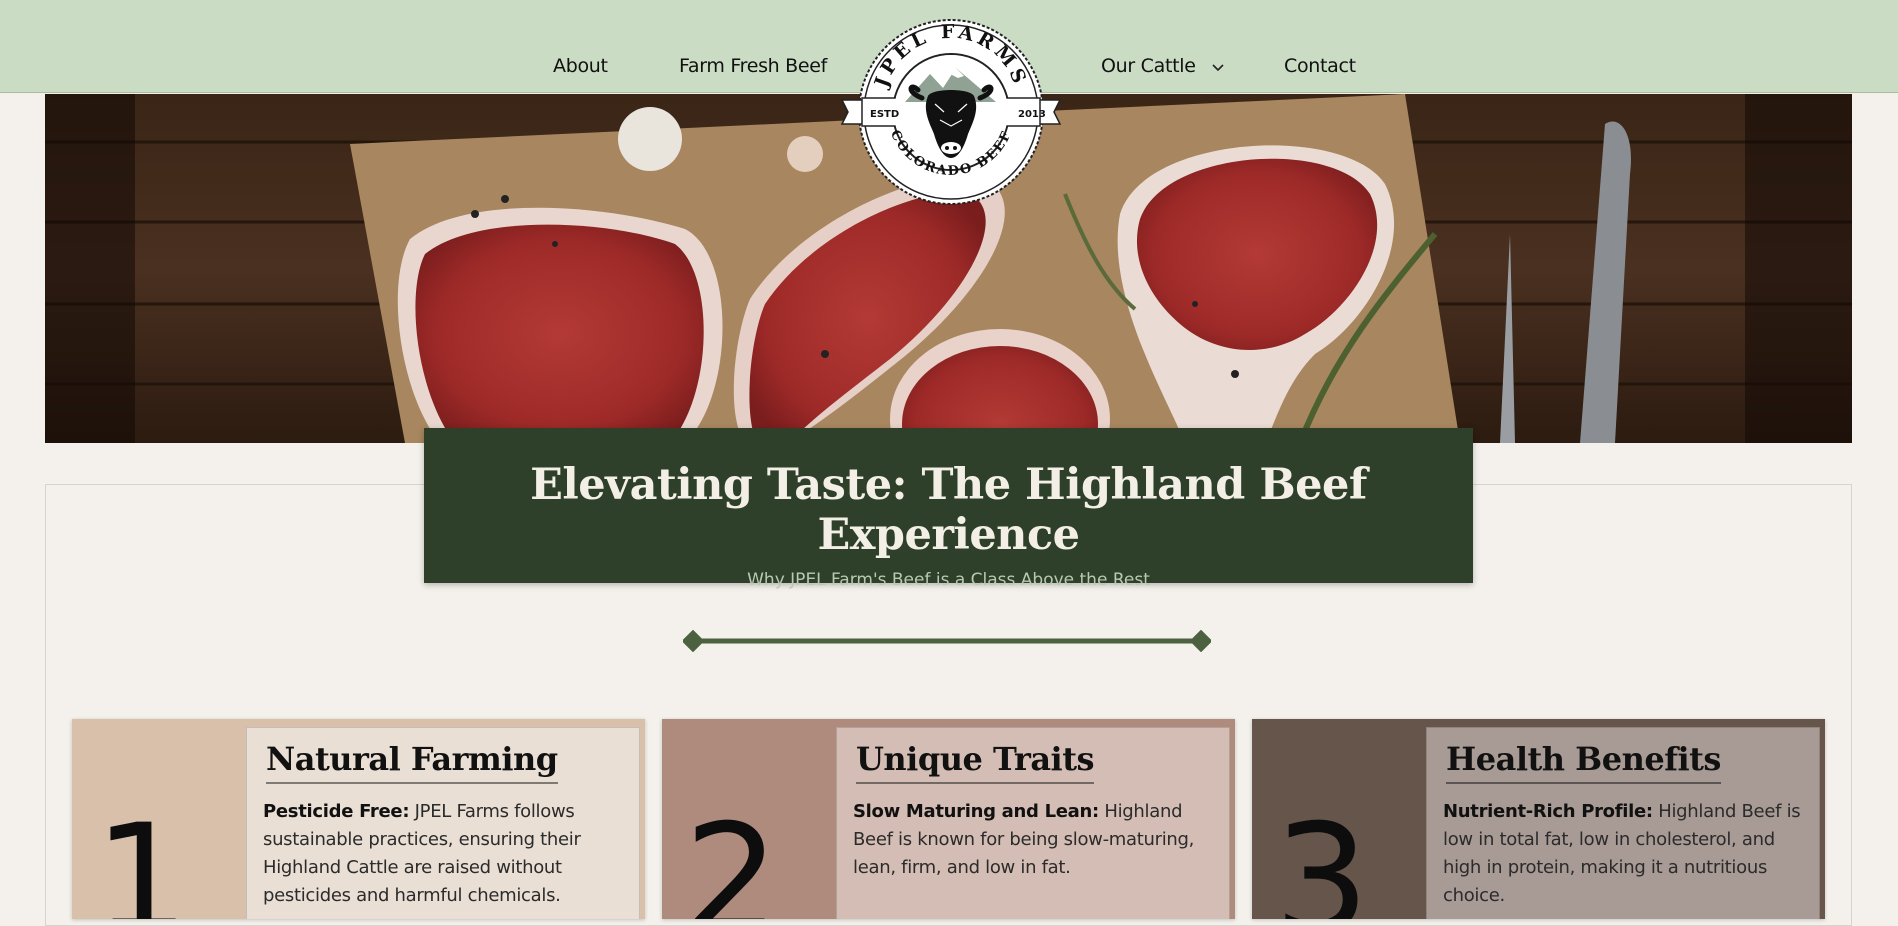 This screenshot has height=926, width=1898. I want to click on card-title: Unique Traits, so click(975, 762).